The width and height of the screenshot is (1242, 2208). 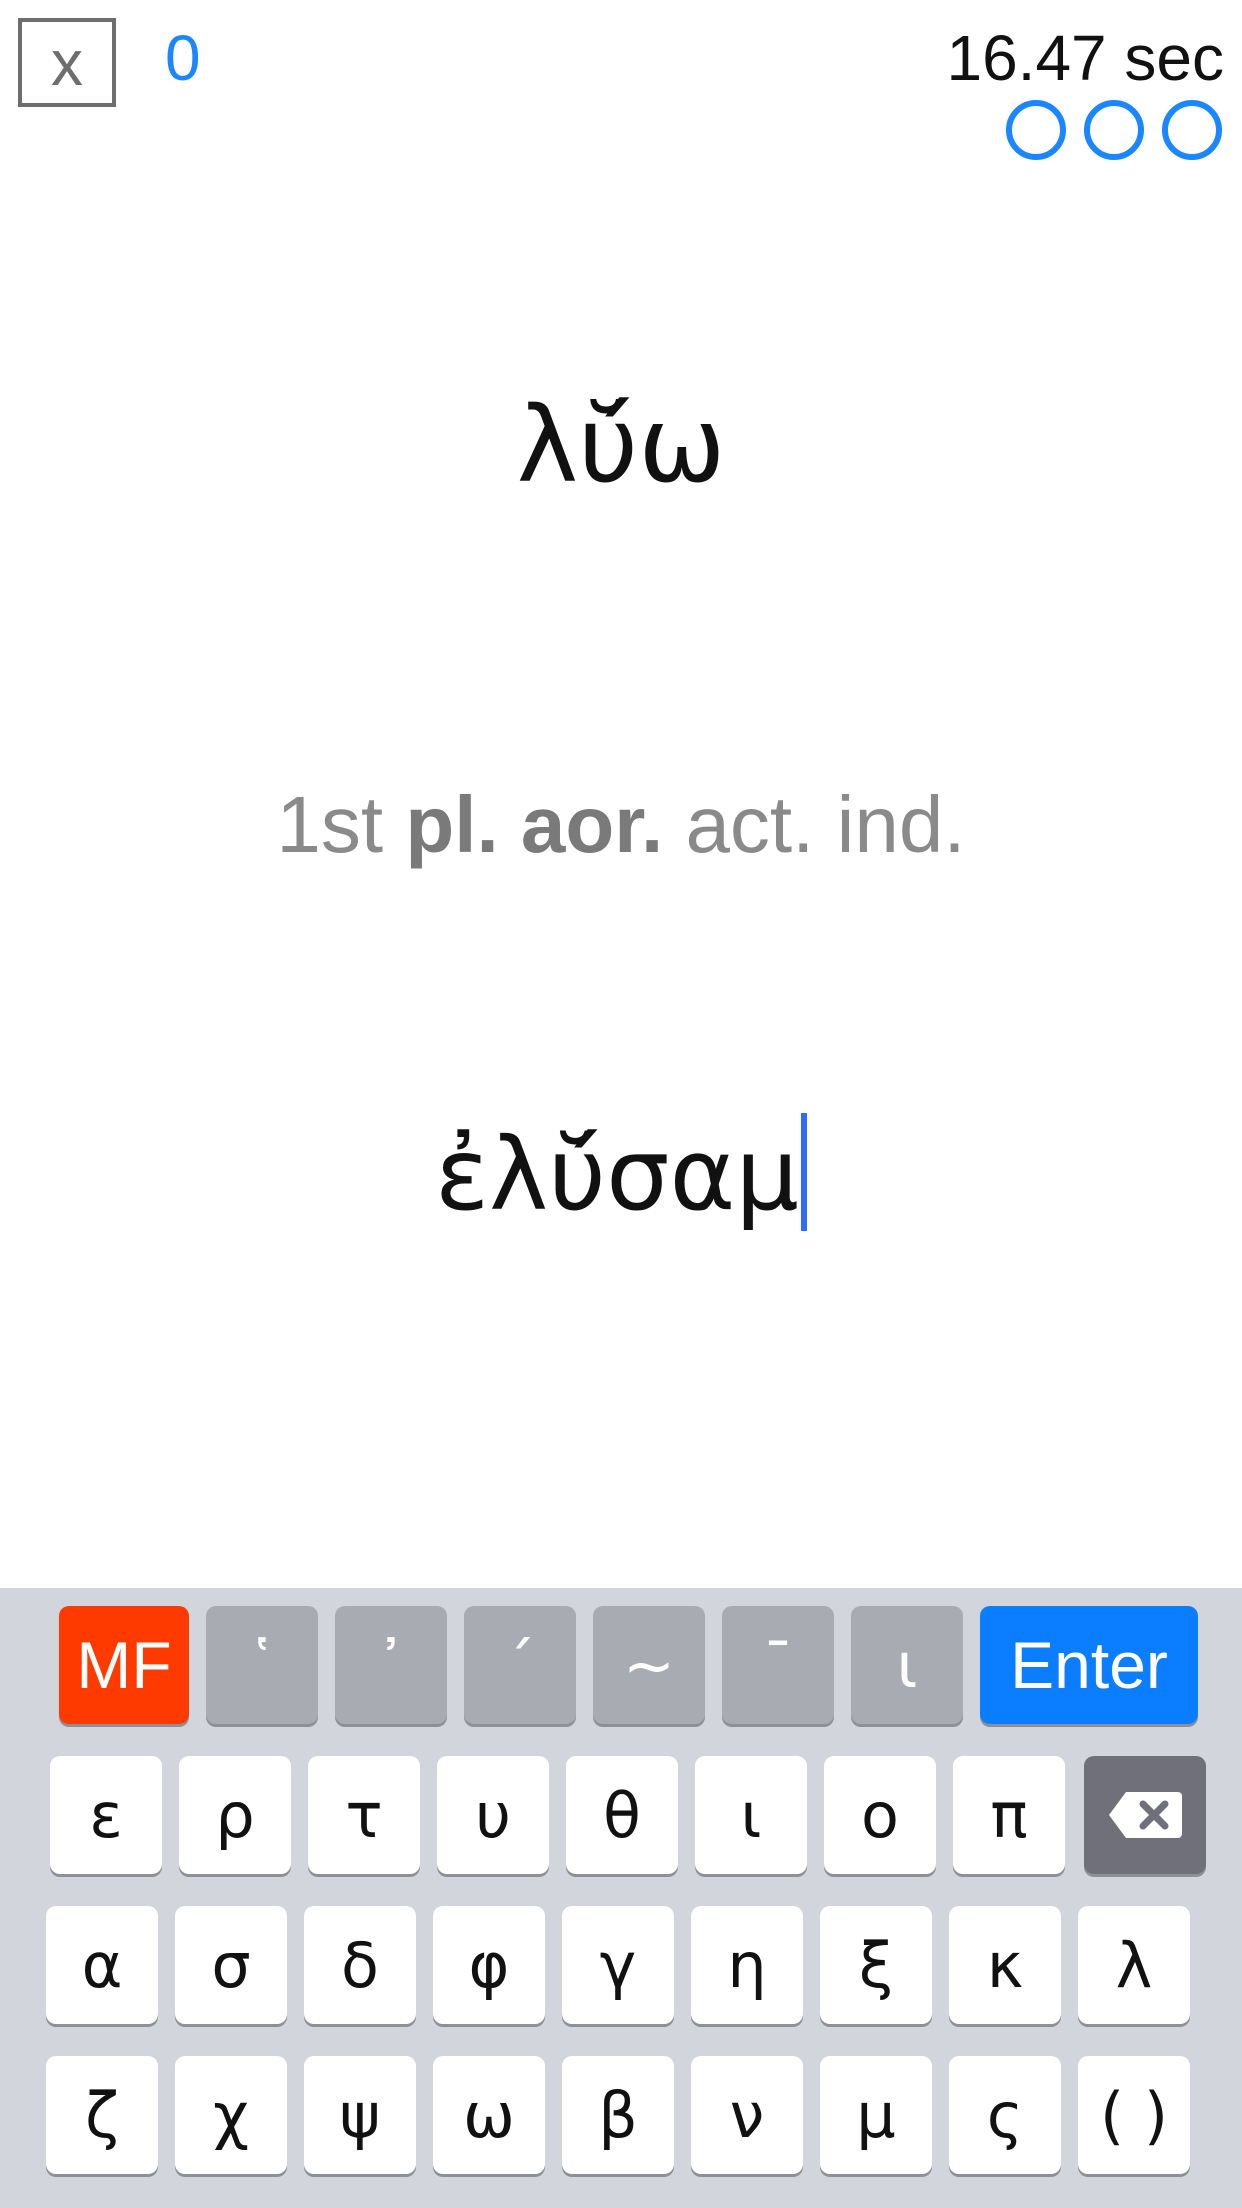 What do you see at coordinates (1134, 1965) in the screenshot?
I see `key-letter: λ` at bounding box center [1134, 1965].